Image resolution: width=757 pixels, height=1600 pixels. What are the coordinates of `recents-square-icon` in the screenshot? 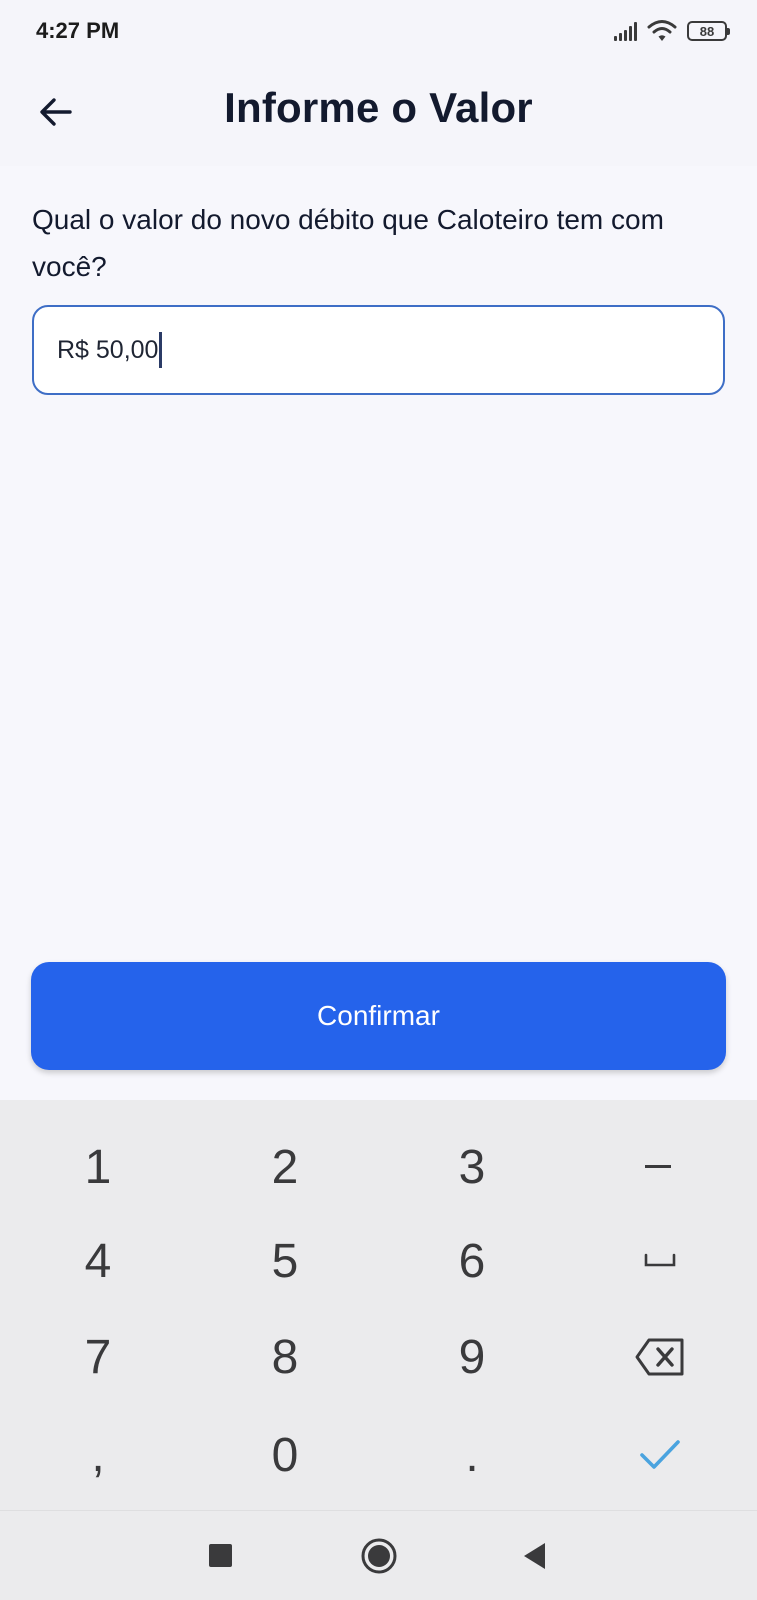 It's located at (220, 1555).